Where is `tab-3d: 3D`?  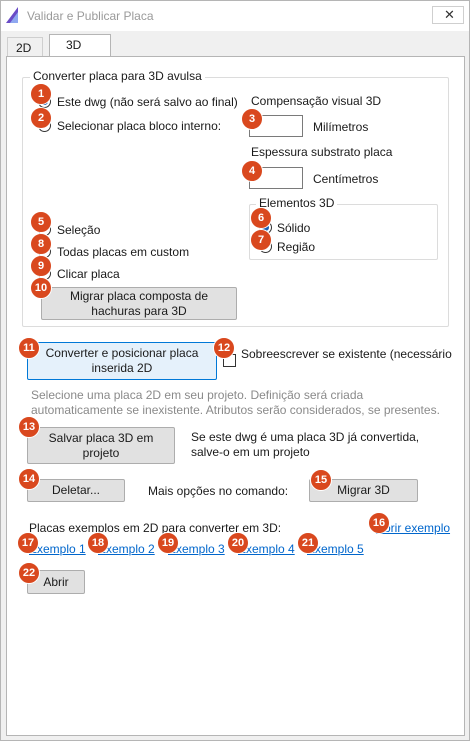 tab-3d: 3D is located at coordinates (80, 45).